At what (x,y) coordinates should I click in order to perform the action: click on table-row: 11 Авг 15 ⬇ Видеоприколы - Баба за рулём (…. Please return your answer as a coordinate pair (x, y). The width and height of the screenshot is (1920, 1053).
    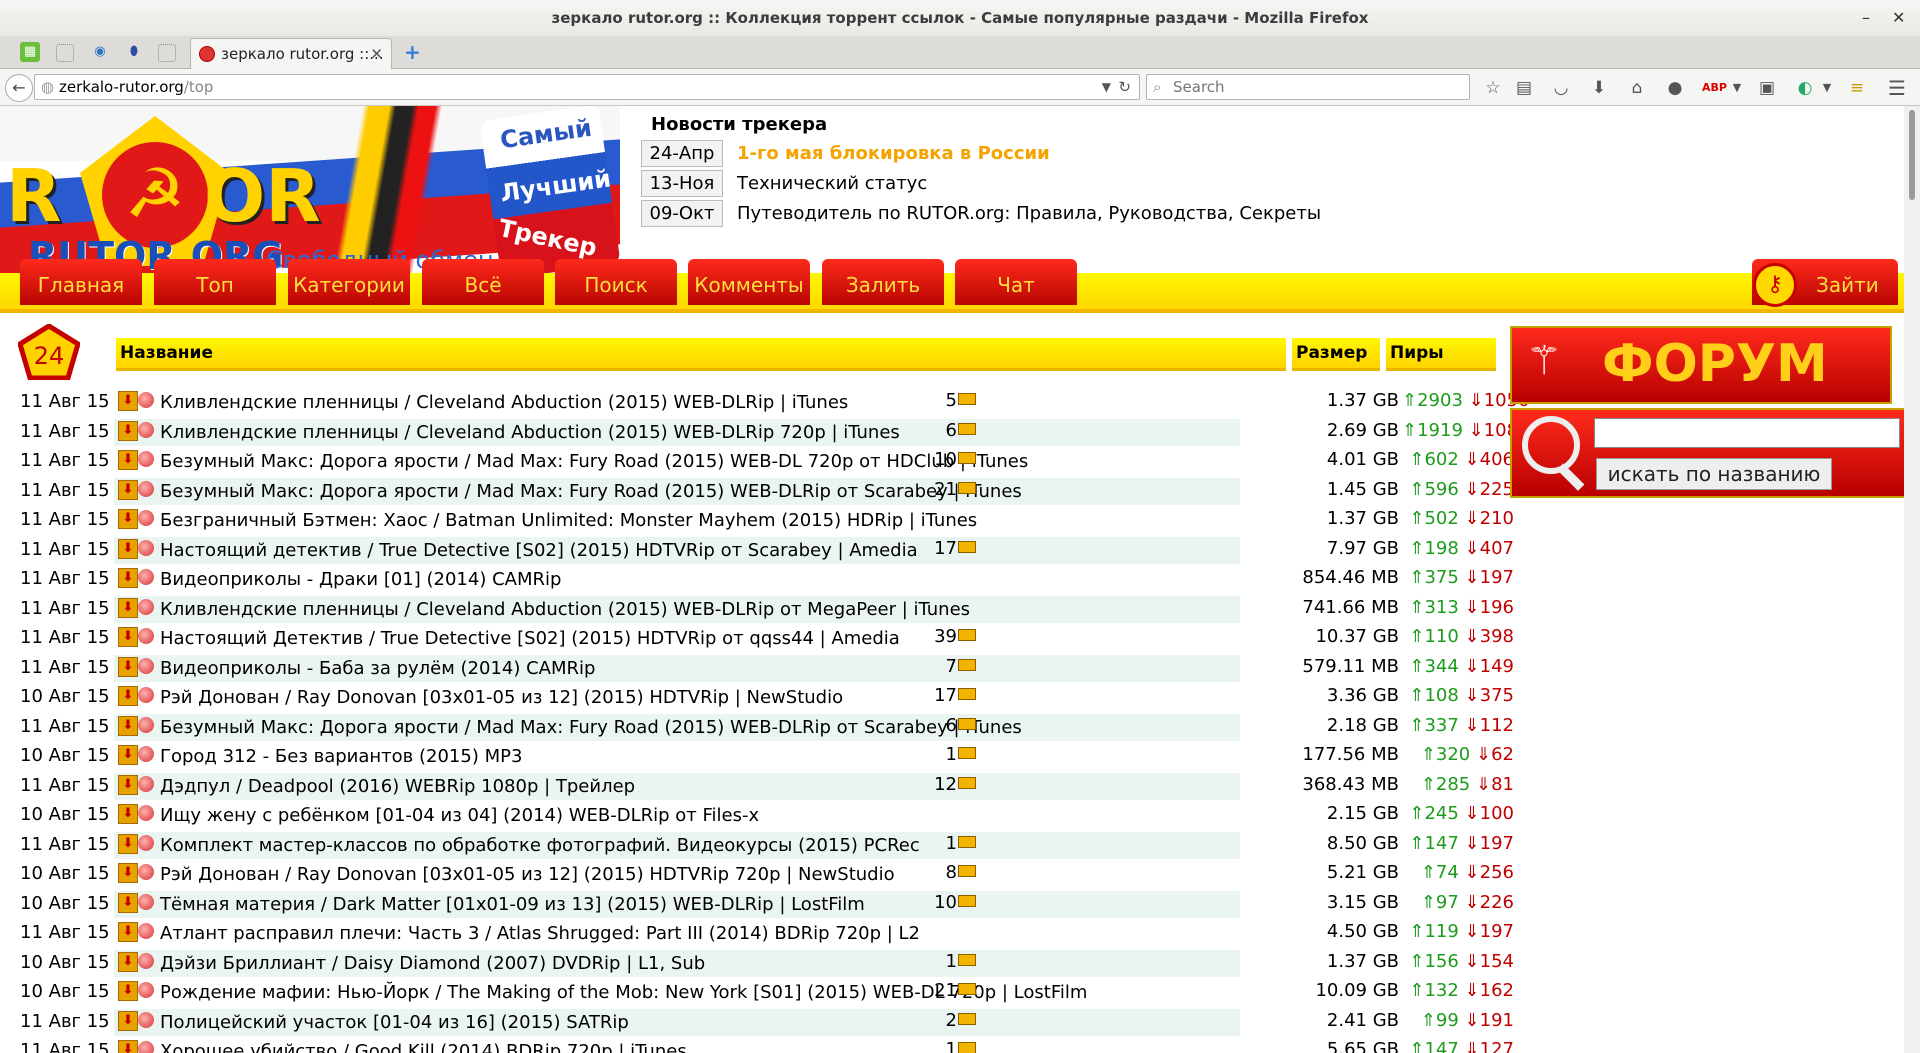
    Looking at the image, I should click on (766, 668).